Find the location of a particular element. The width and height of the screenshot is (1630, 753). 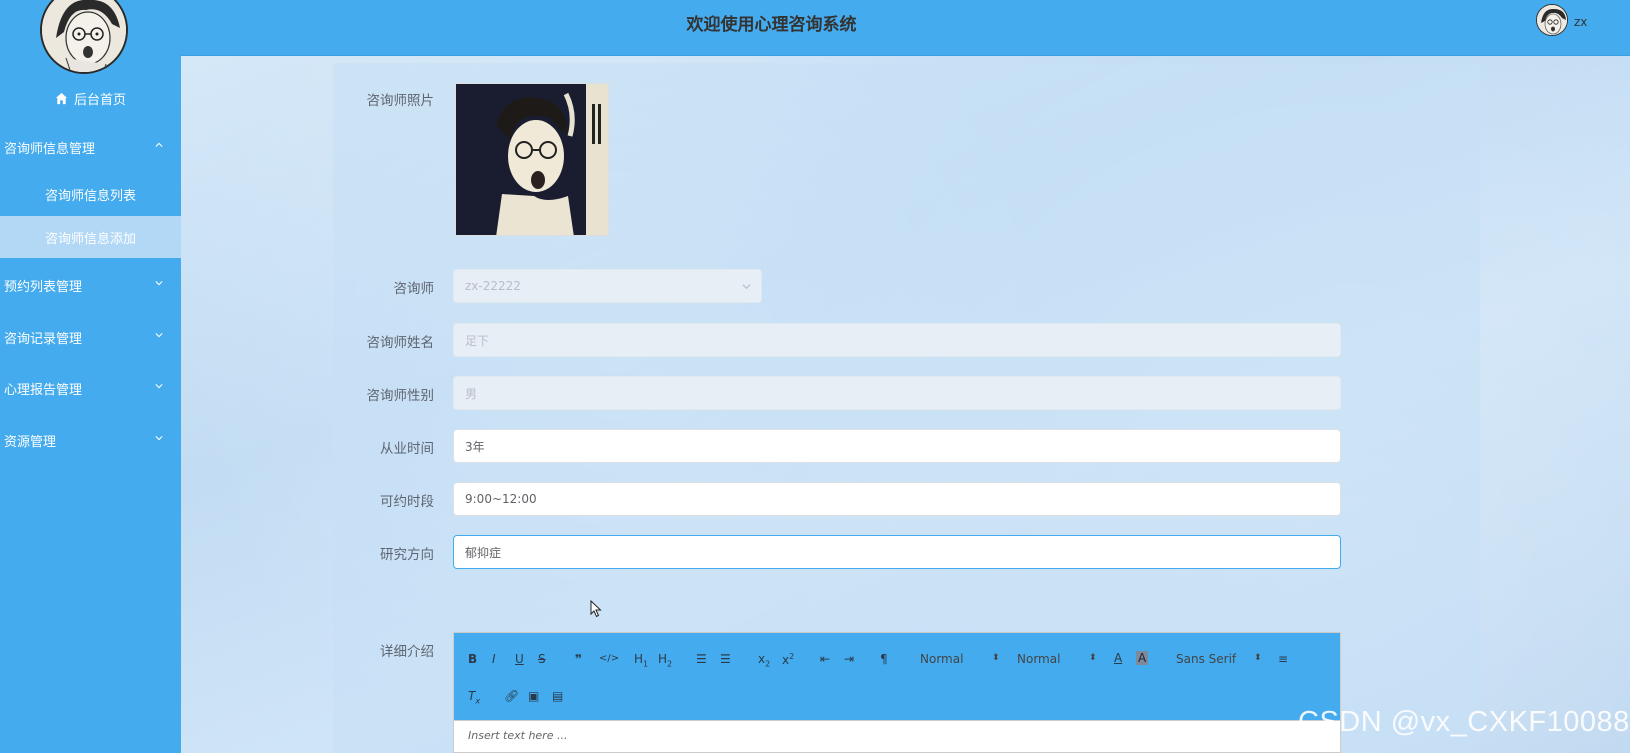

align-icon: ≡ is located at coordinates (1283, 659).